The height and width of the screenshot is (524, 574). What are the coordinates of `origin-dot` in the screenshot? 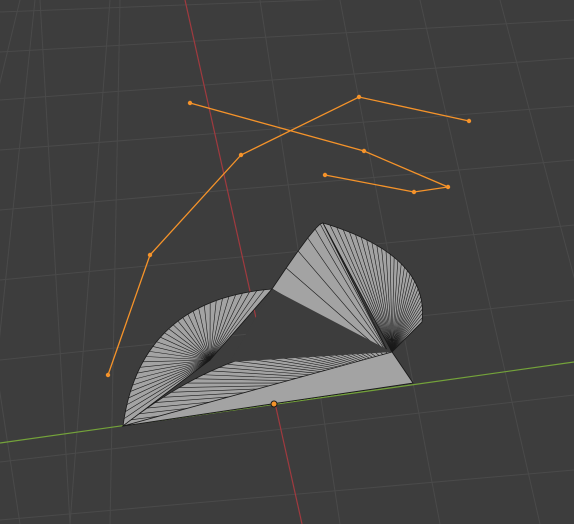 It's located at (274, 404).